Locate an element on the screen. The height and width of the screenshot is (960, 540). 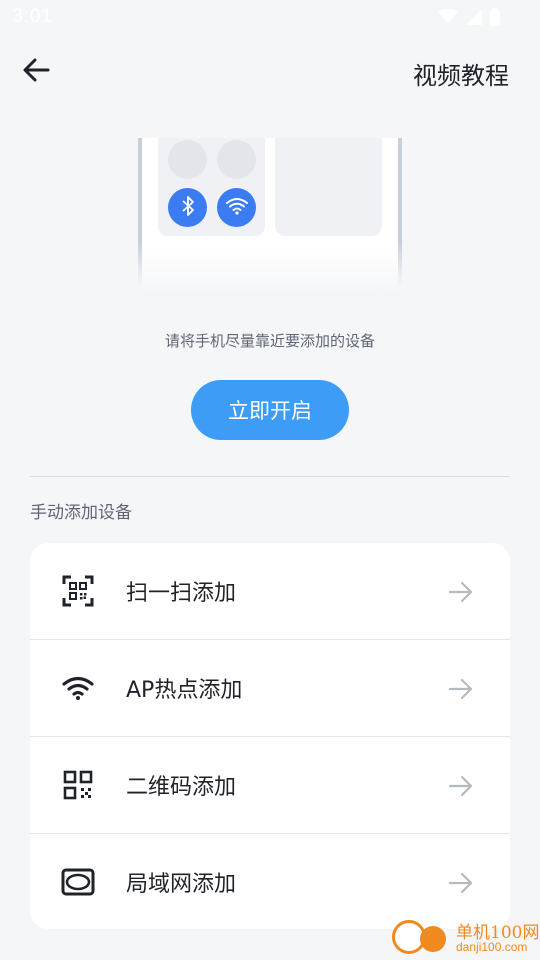
wifi-toggle is located at coordinates (236, 207).